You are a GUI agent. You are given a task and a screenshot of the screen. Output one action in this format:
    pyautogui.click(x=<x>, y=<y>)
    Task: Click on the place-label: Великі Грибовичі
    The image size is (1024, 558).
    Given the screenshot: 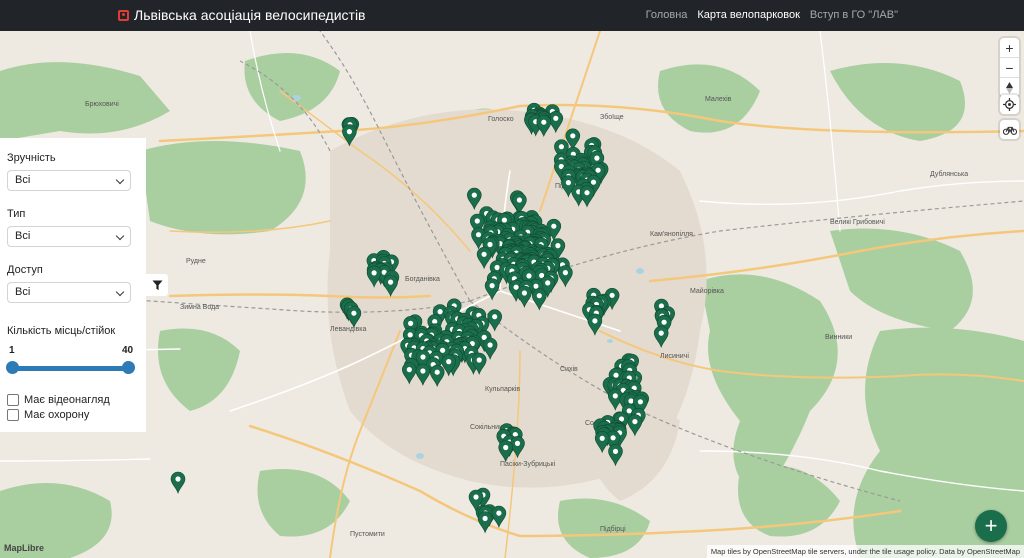 What is the action you would take?
    pyautogui.click(x=857, y=222)
    